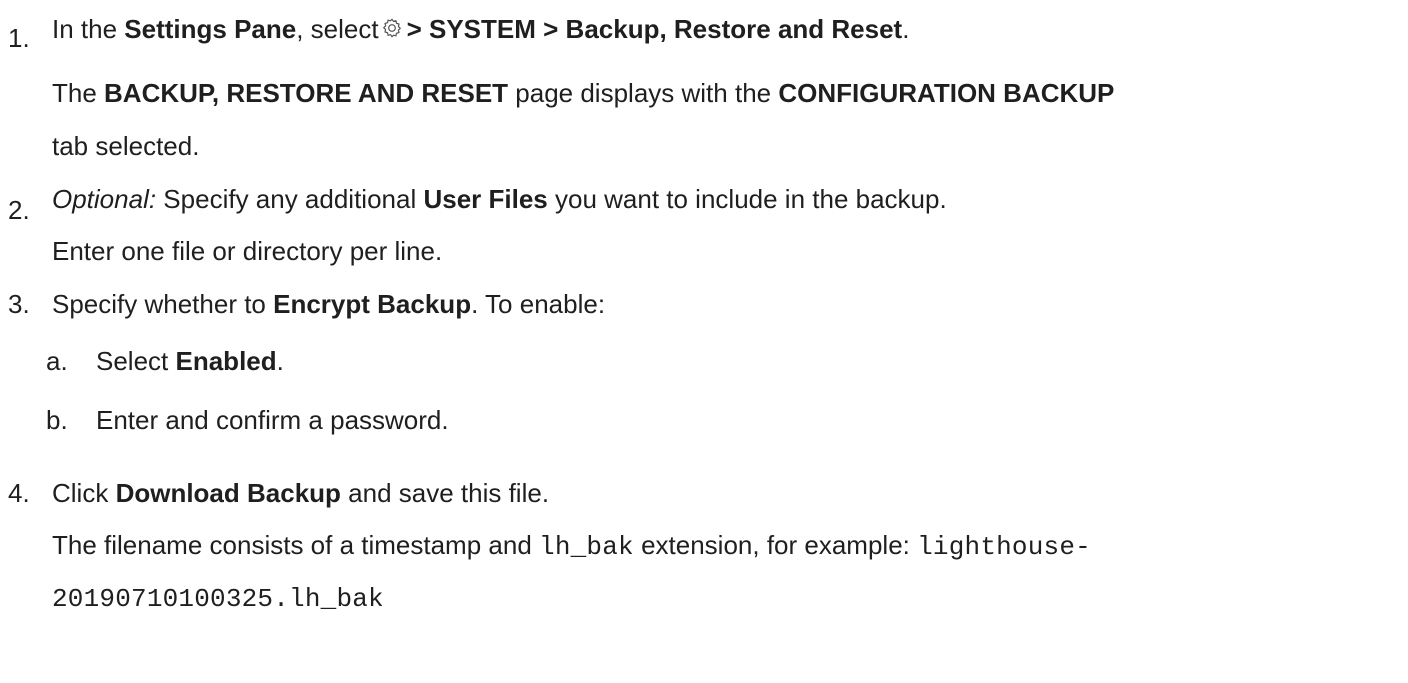 The height and width of the screenshot is (683, 1408). I want to click on page-name: BACKUP, RESTORE AND RESET, so click(306, 93).